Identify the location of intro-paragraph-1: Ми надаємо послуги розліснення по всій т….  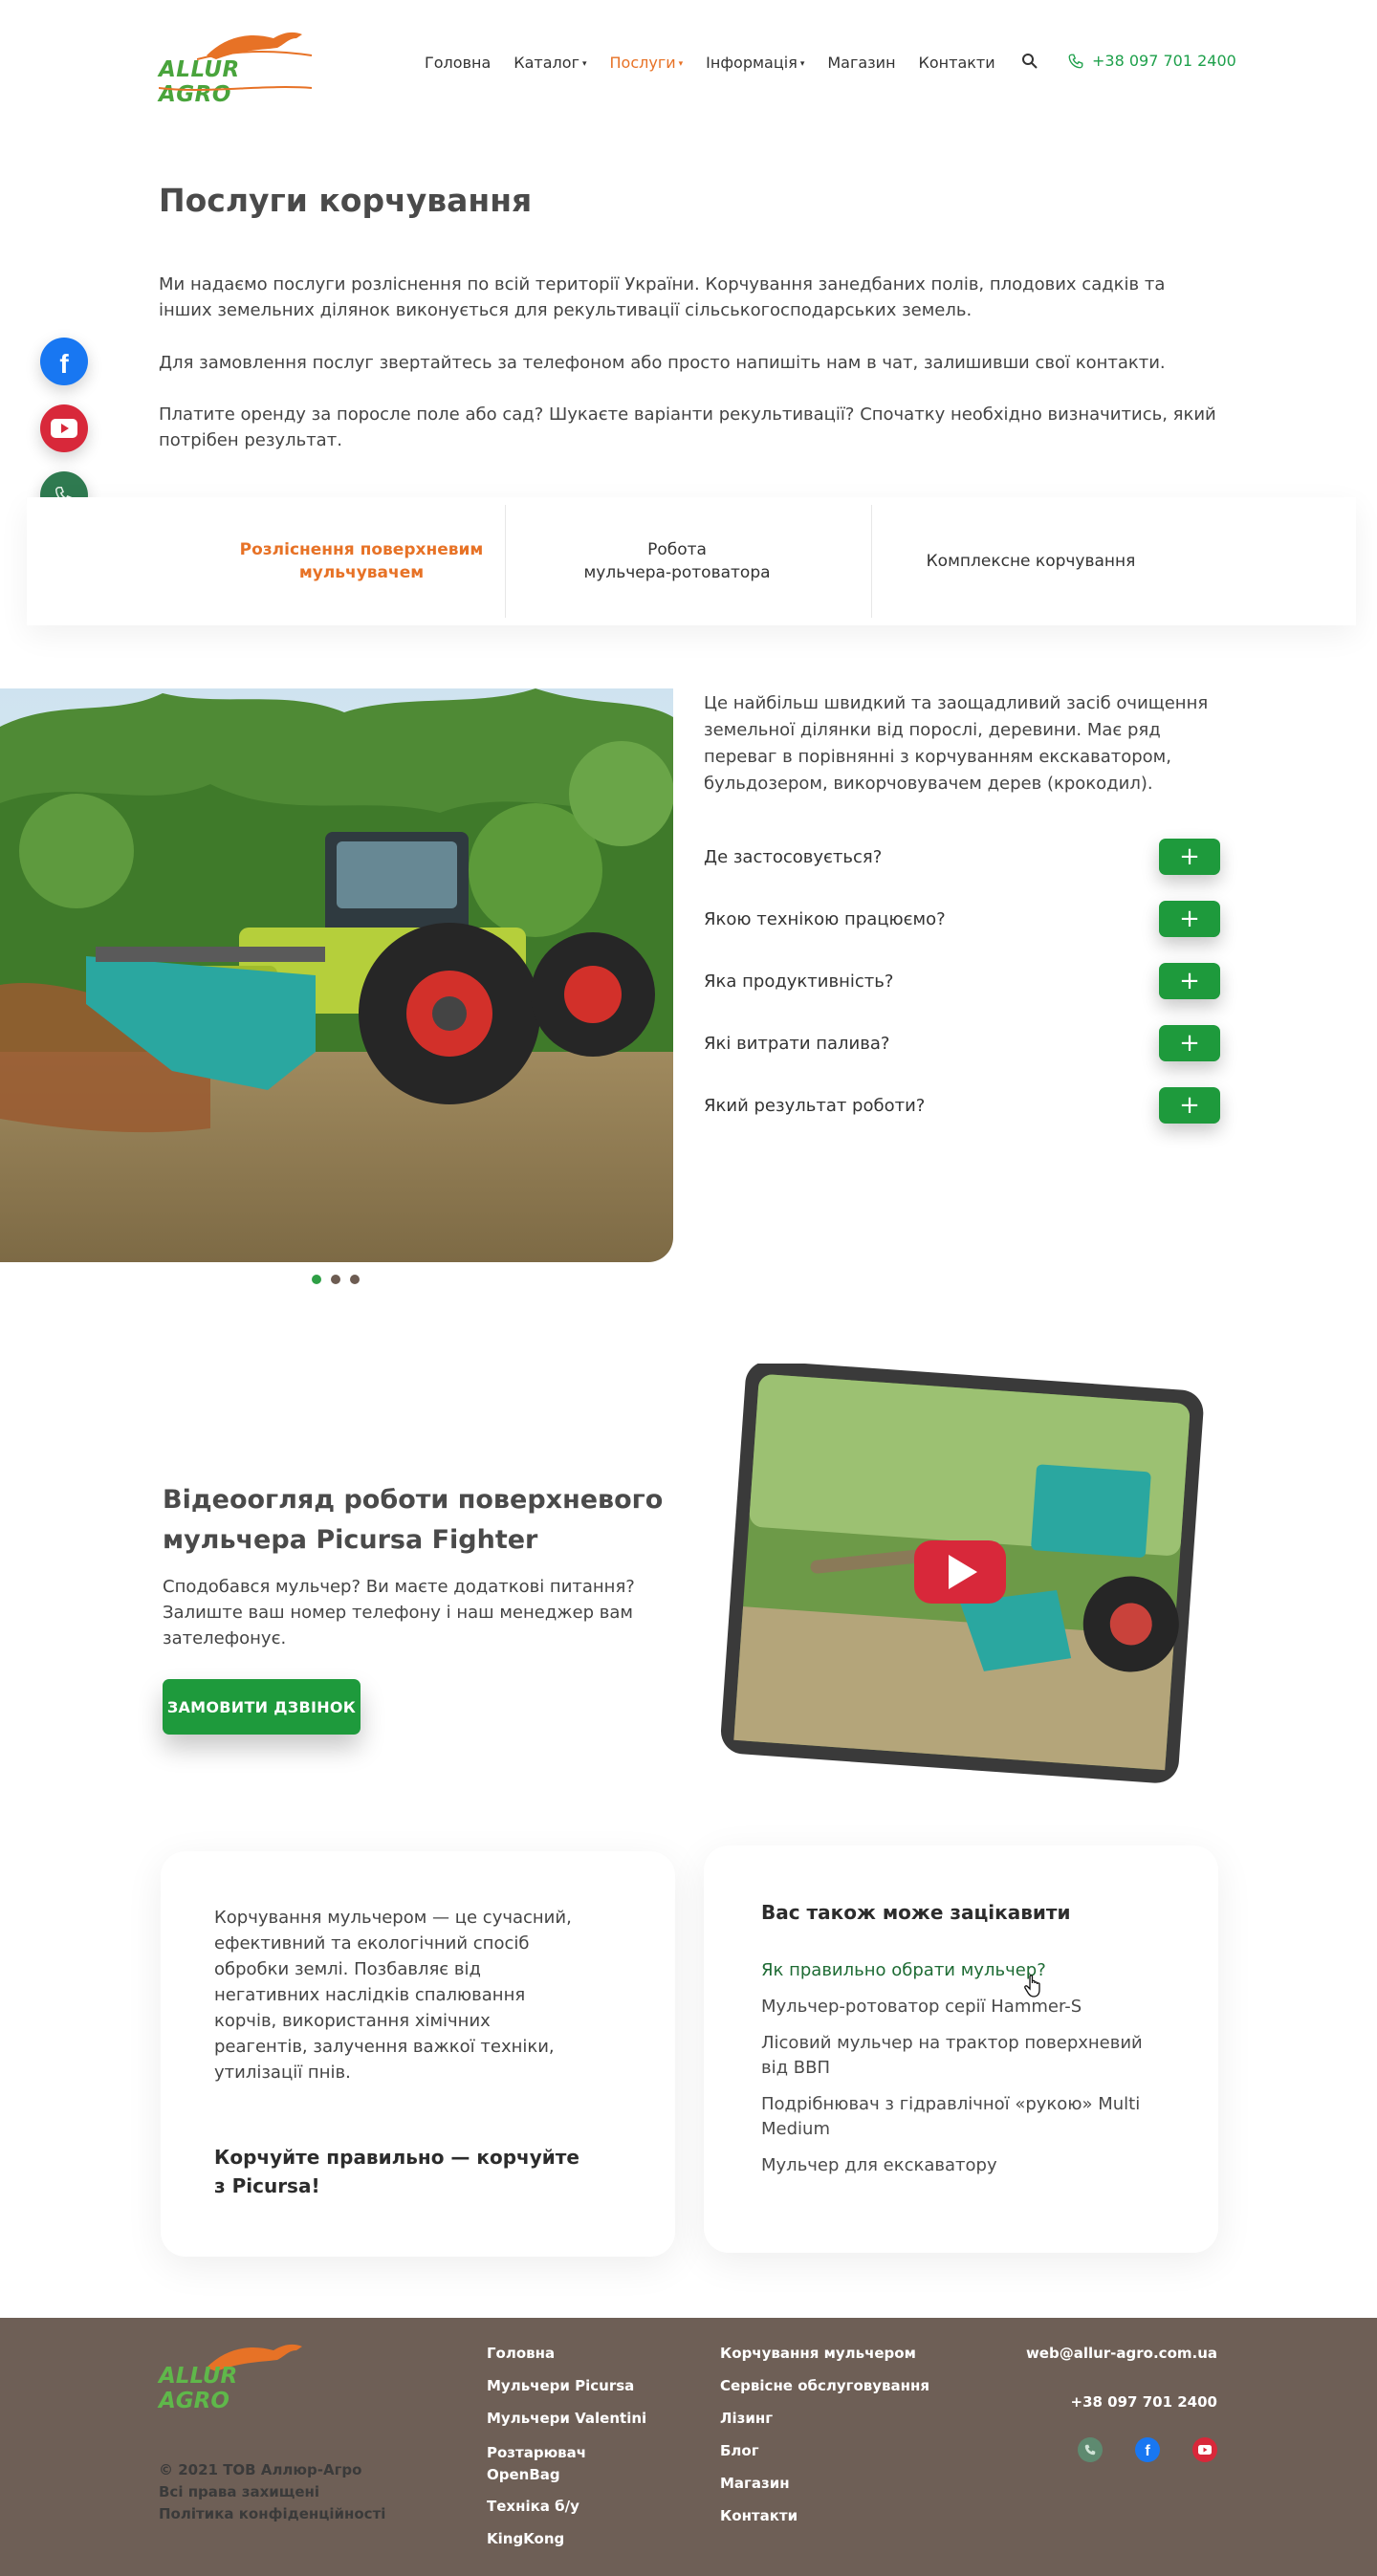
(662, 297).